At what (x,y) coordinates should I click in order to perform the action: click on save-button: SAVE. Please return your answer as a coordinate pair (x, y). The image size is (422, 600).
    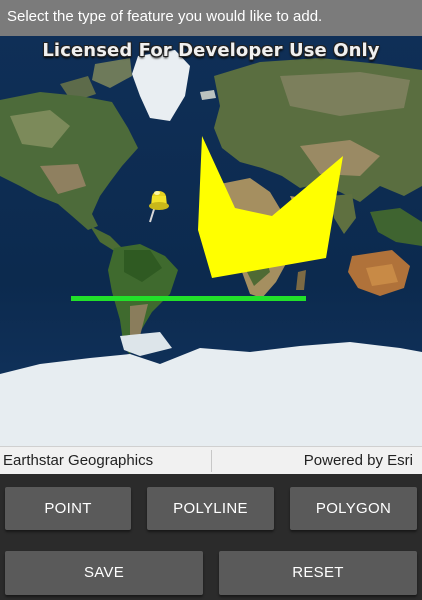
    Looking at the image, I should click on (104, 573).